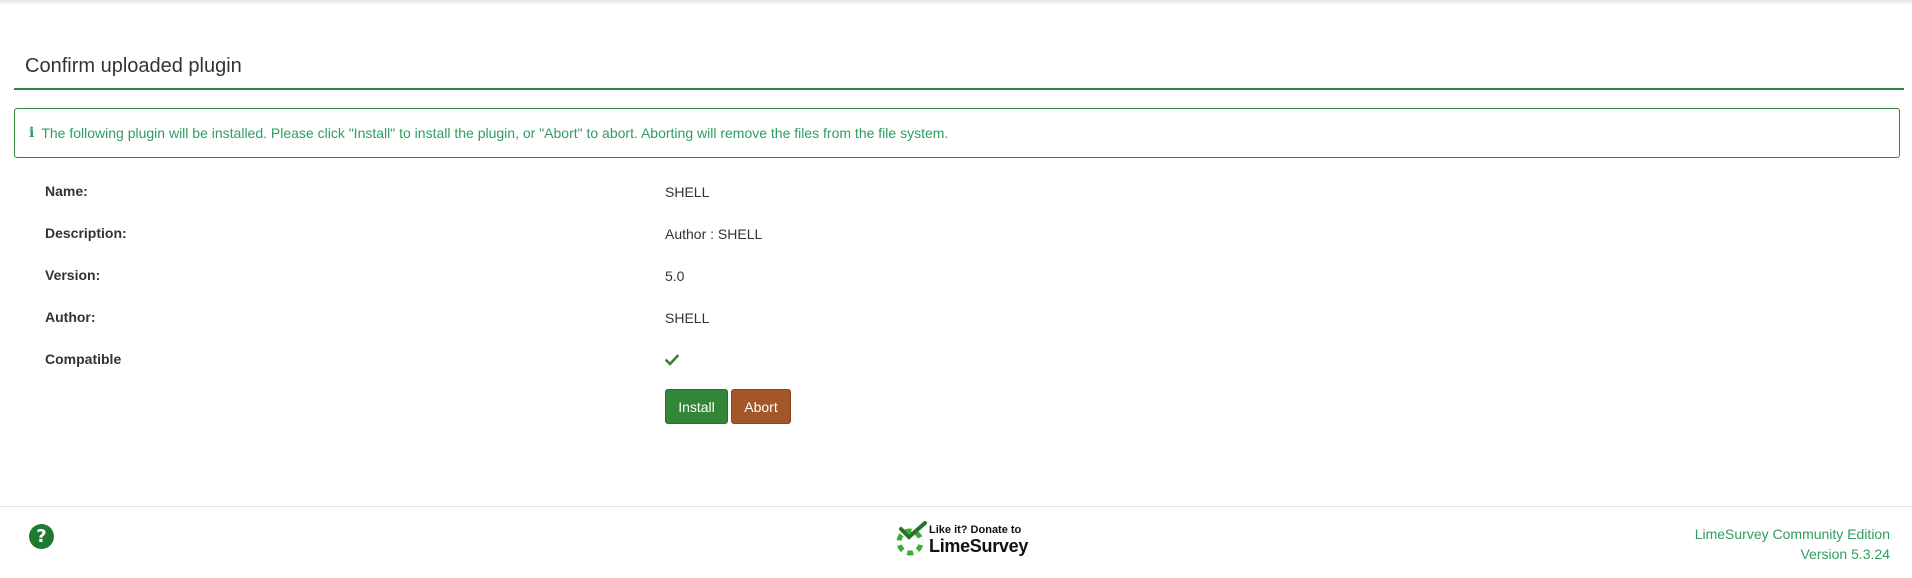  Describe the element at coordinates (672, 360) in the screenshot. I see `check-icon` at that location.